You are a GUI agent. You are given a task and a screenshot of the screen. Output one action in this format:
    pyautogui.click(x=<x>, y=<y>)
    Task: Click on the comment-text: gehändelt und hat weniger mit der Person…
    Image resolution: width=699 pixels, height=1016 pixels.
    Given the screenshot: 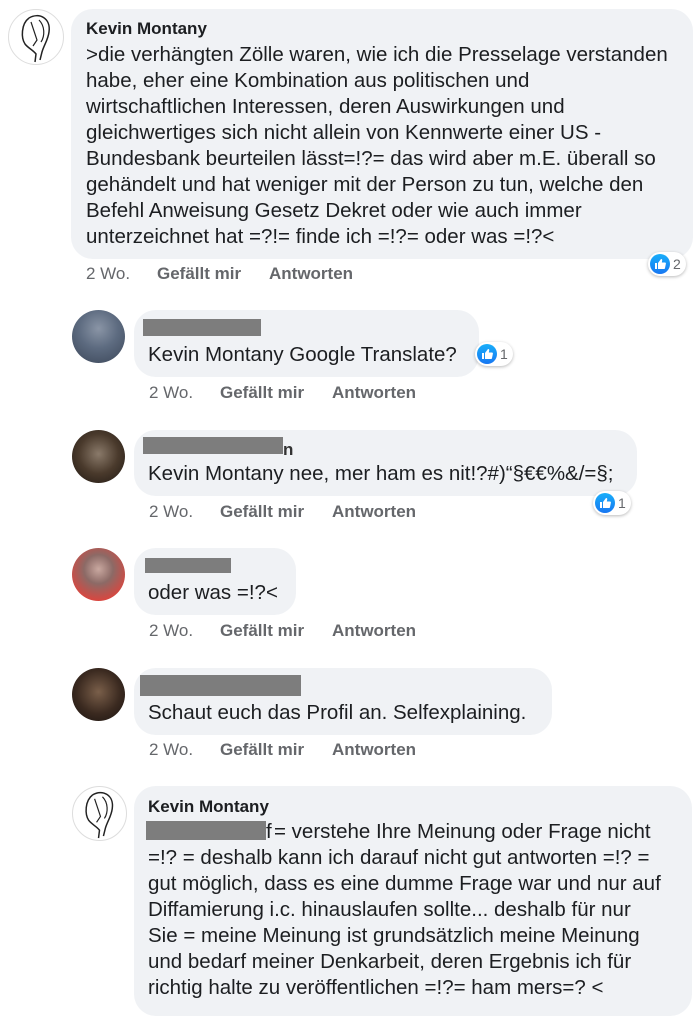 What is the action you would take?
    pyautogui.click(x=365, y=184)
    